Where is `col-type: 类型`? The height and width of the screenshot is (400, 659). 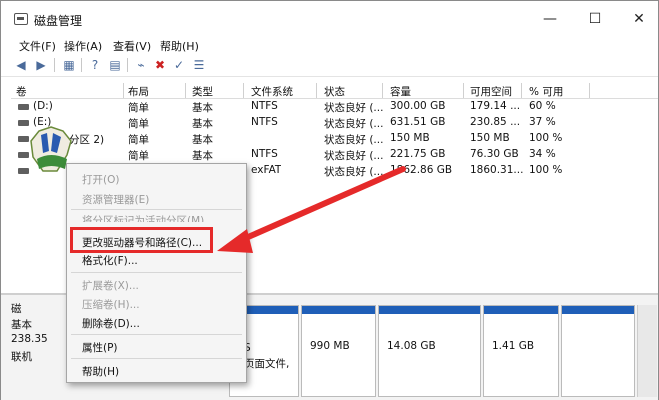
col-type: 类型 is located at coordinates (202, 91).